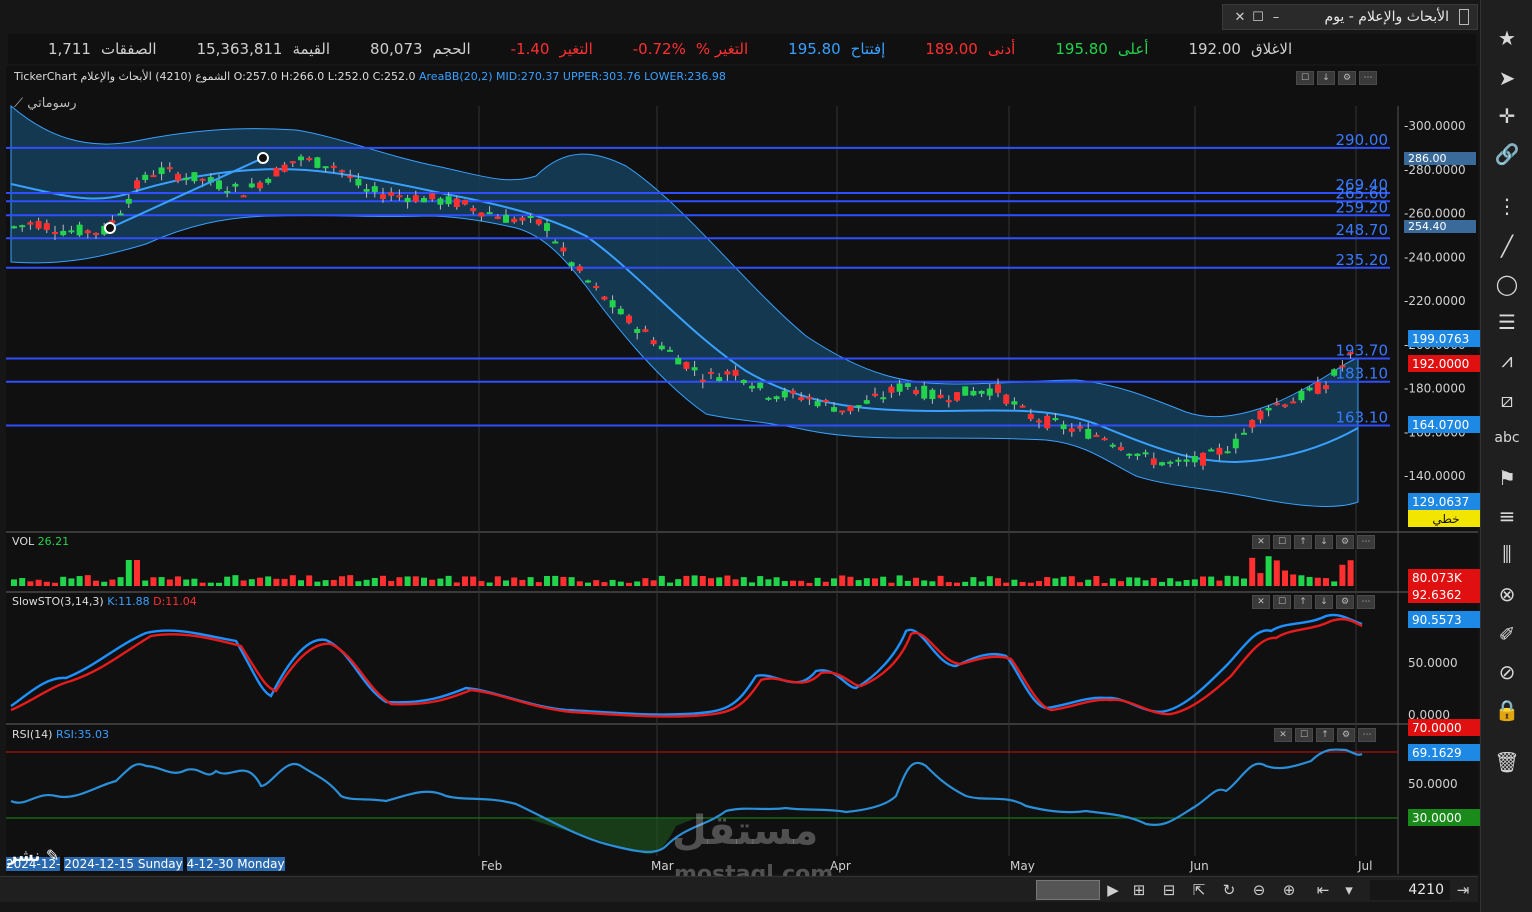 This screenshot has width=1532, height=912. Describe the element at coordinates (1139, 890) in the screenshot. I see `zoom-fit-icon: ⊞` at that location.